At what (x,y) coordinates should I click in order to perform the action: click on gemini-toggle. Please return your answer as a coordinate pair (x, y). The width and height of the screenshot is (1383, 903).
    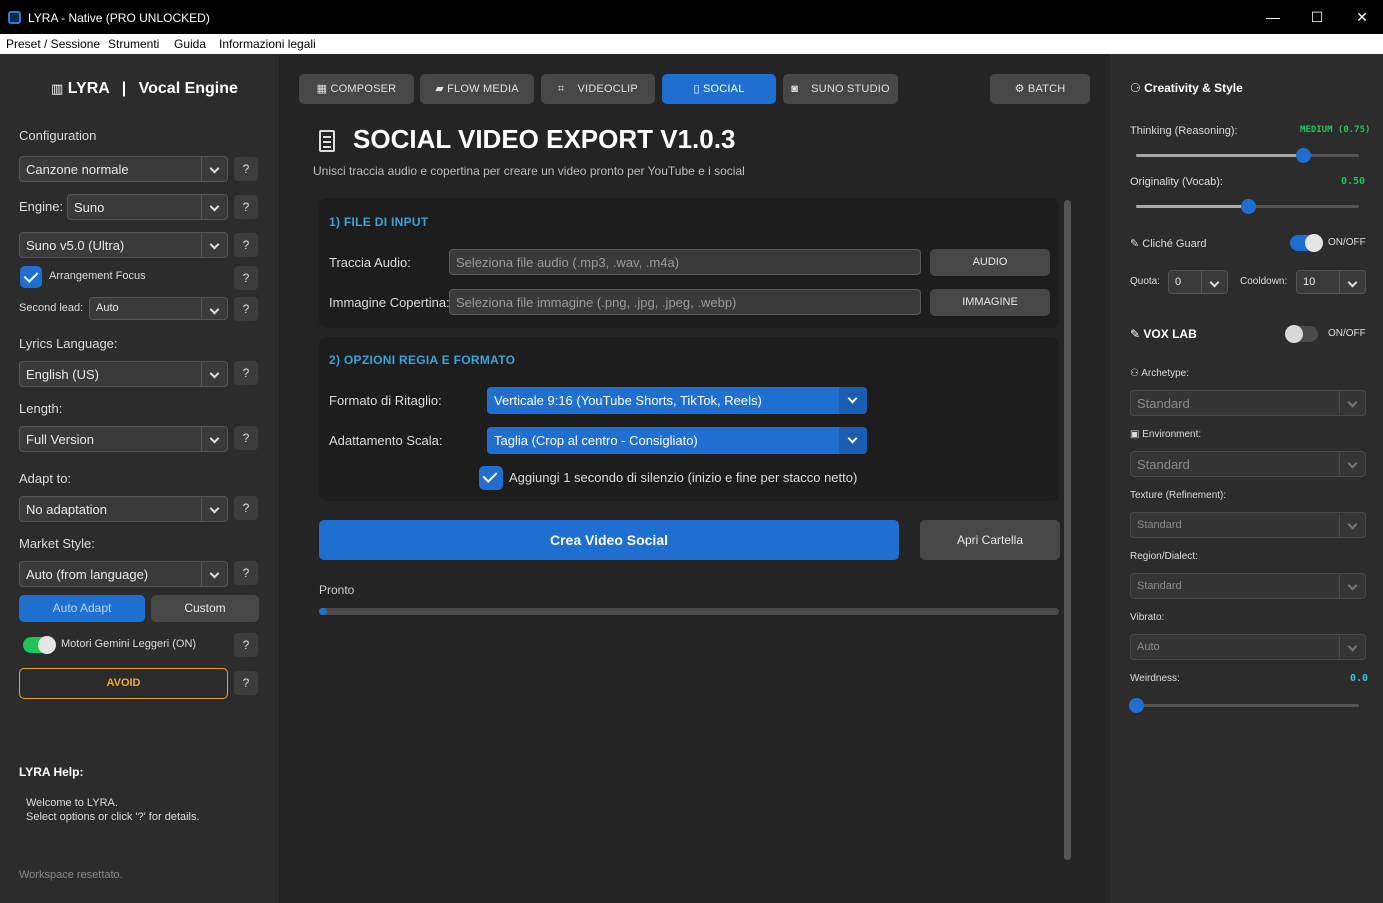
    Looking at the image, I should click on (39, 645).